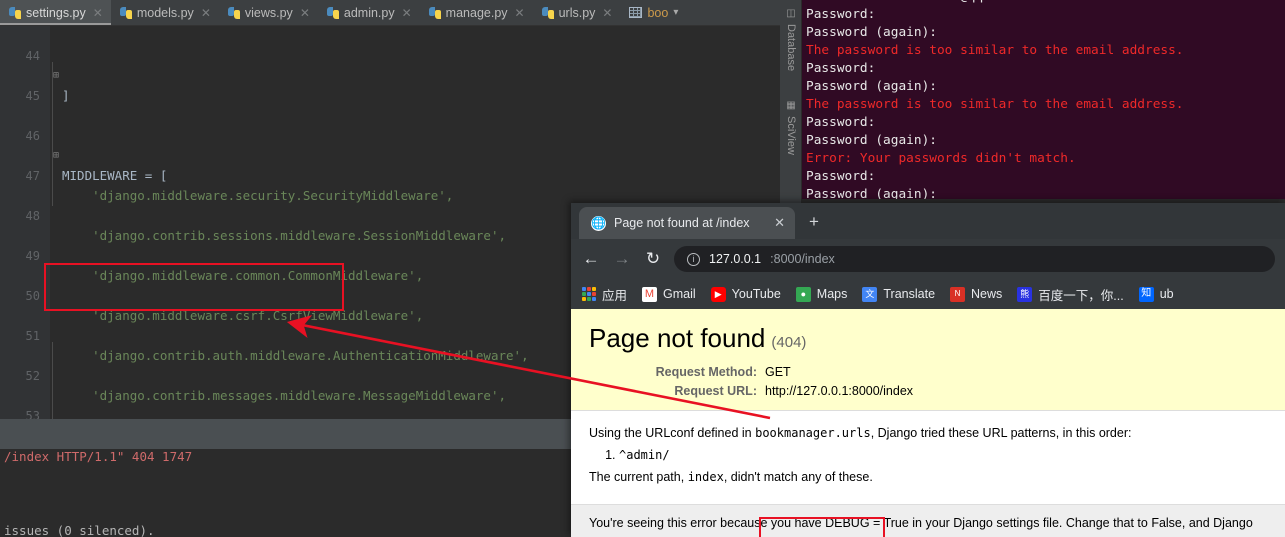 This screenshot has width=1285, height=537. What do you see at coordinates (32, 136) in the screenshot?
I see `line-number: 46` at bounding box center [32, 136].